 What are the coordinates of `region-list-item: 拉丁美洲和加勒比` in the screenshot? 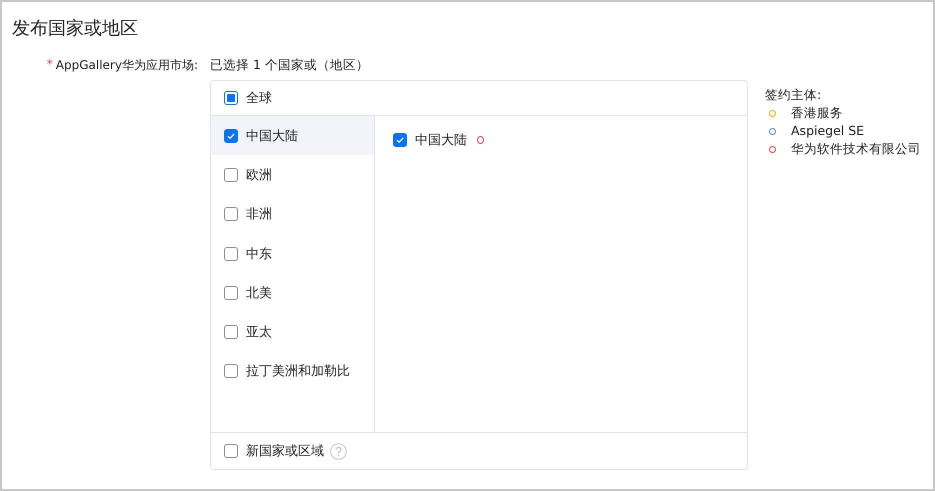 It's located at (292, 372).